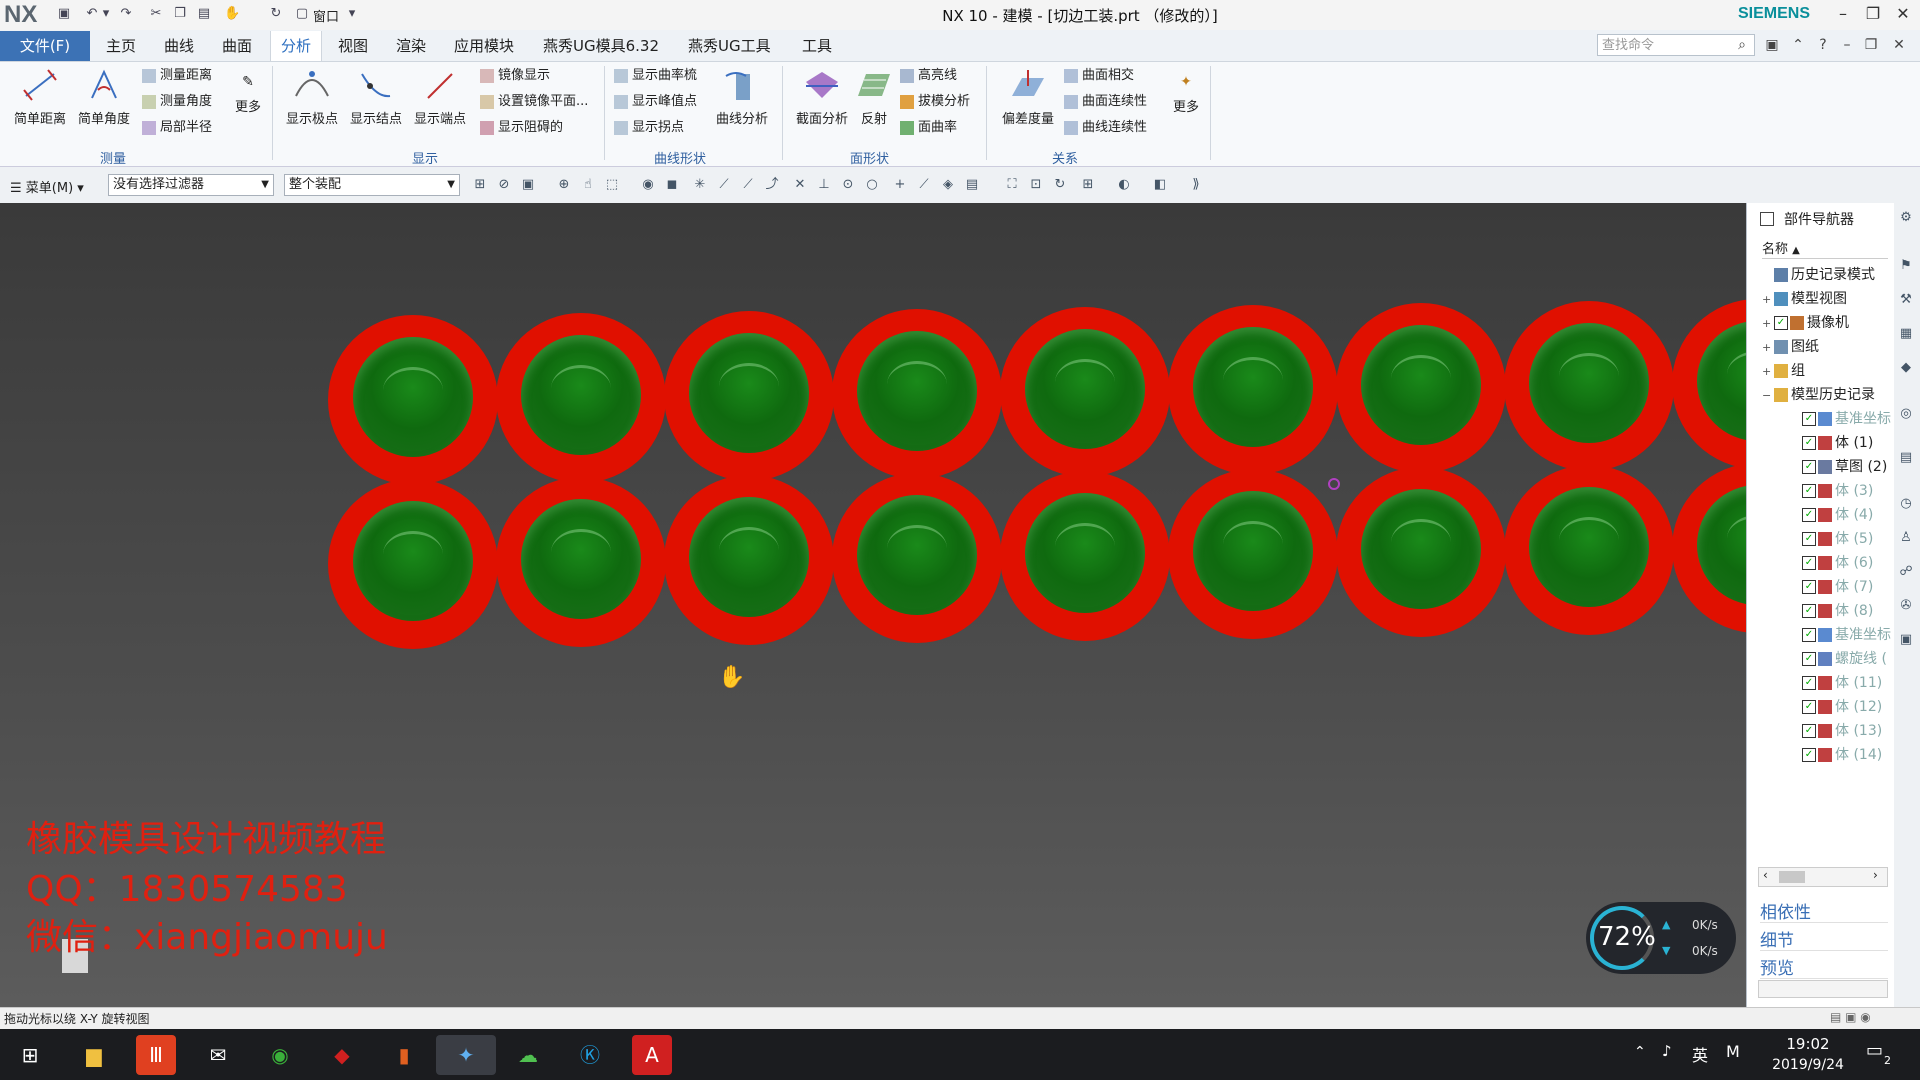 Image resolution: width=1920 pixels, height=1080 pixels. What do you see at coordinates (1906, 368) in the screenshot?
I see `reuse-library-icon: ◆` at bounding box center [1906, 368].